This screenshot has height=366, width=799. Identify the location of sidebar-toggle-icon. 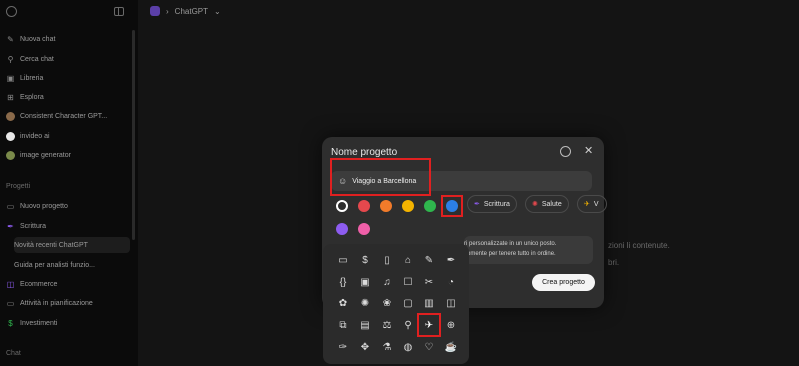
(119, 11).